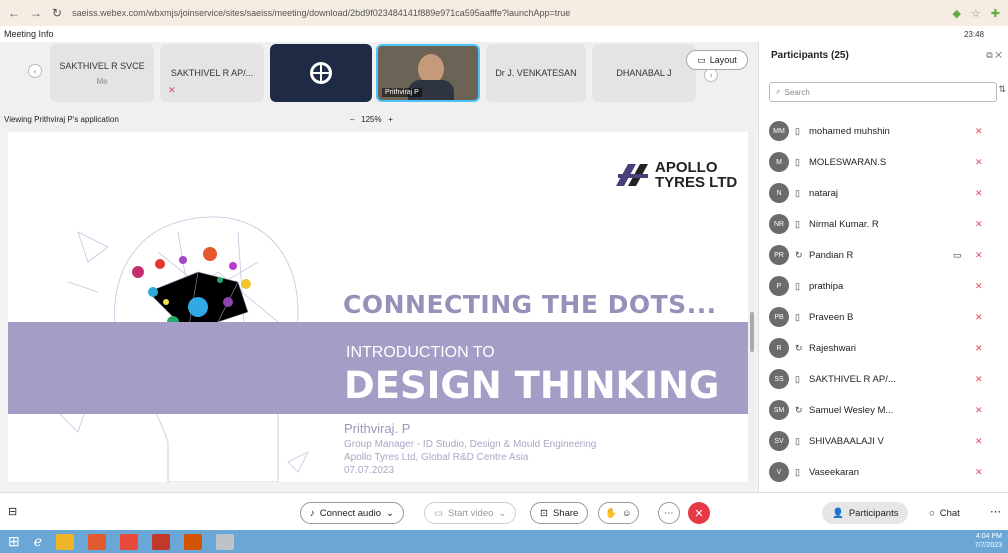 The width and height of the screenshot is (1008, 553). What do you see at coordinates (883, 92) in the screenshot?
I see `participant-search-input: ⌕ Search` at bounding box center [883, 92].